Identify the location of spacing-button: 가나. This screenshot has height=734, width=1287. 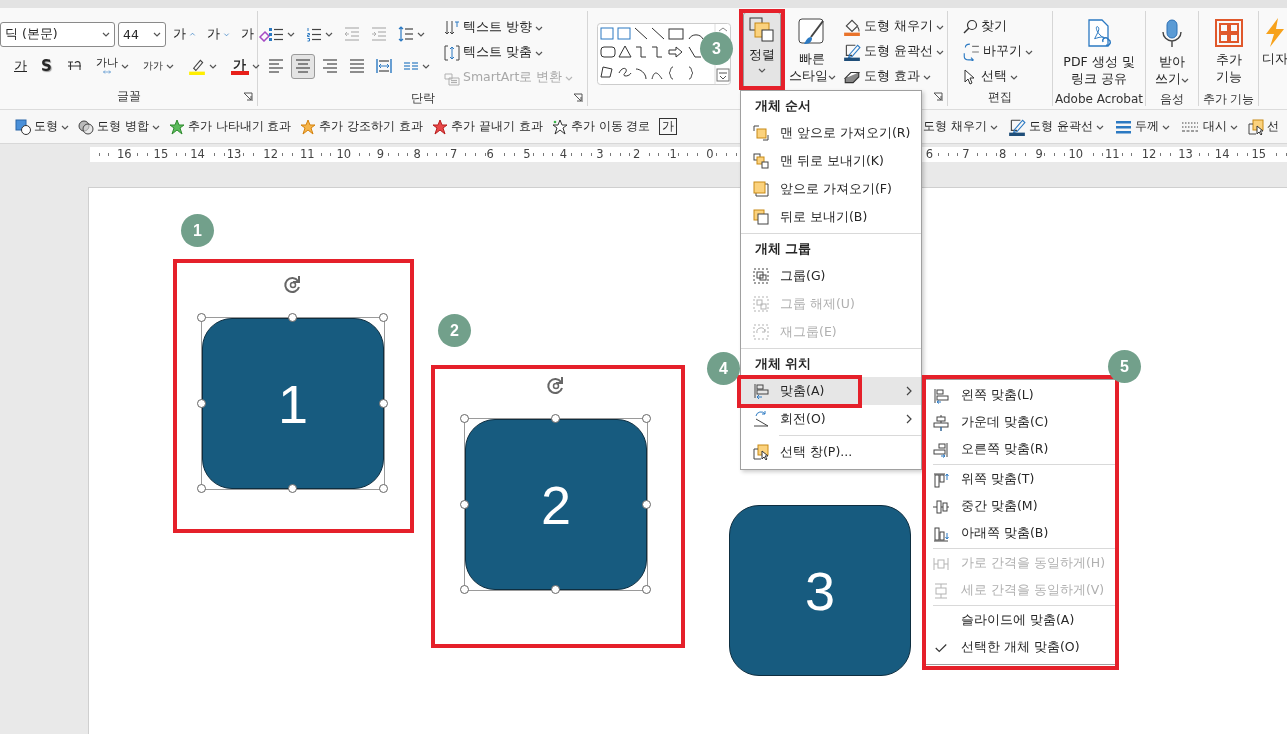
(112, 66).